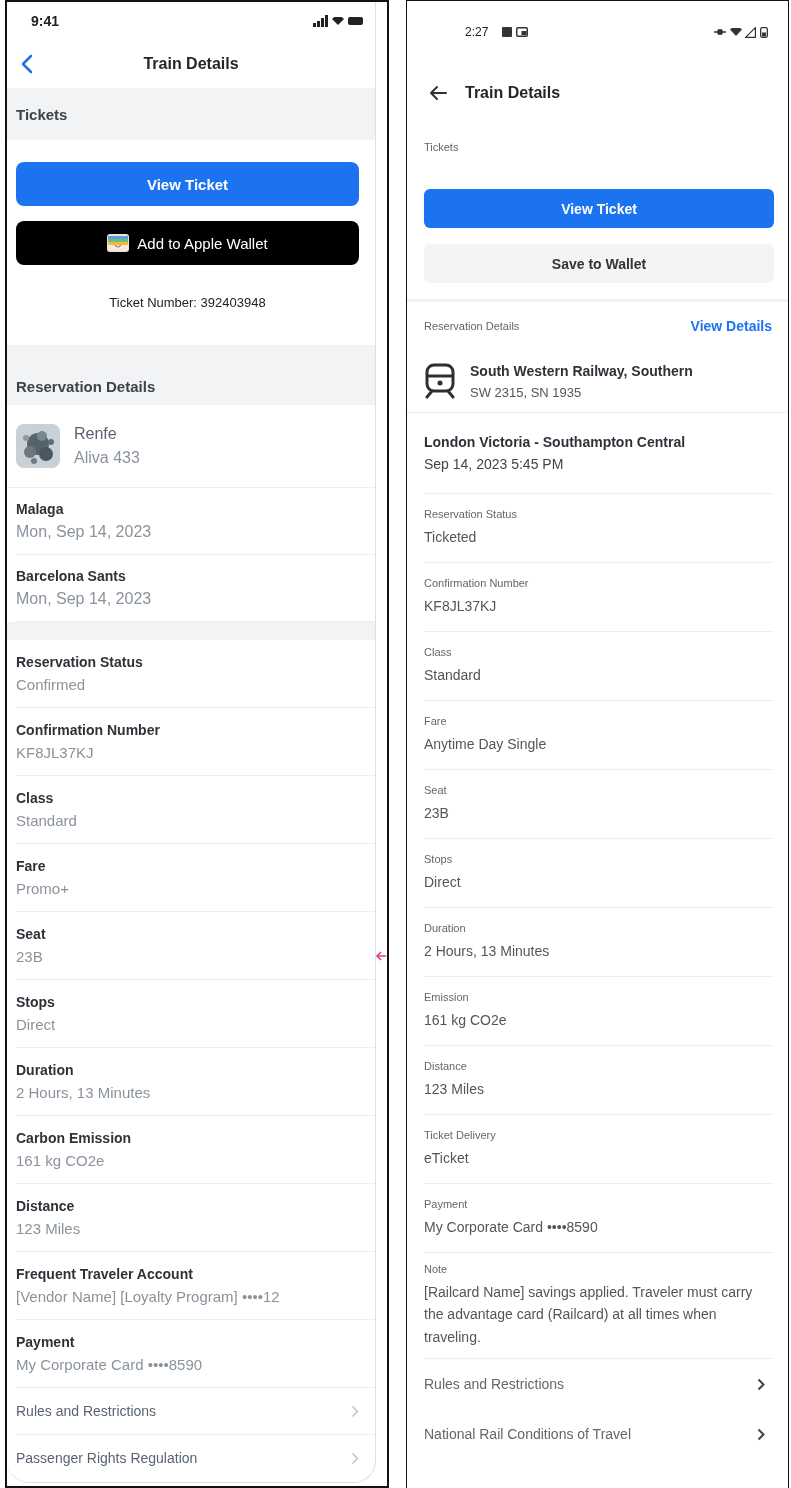 This screenshot has width=791, height=1488. I want to click on arrow-icon, so click(381, 956).